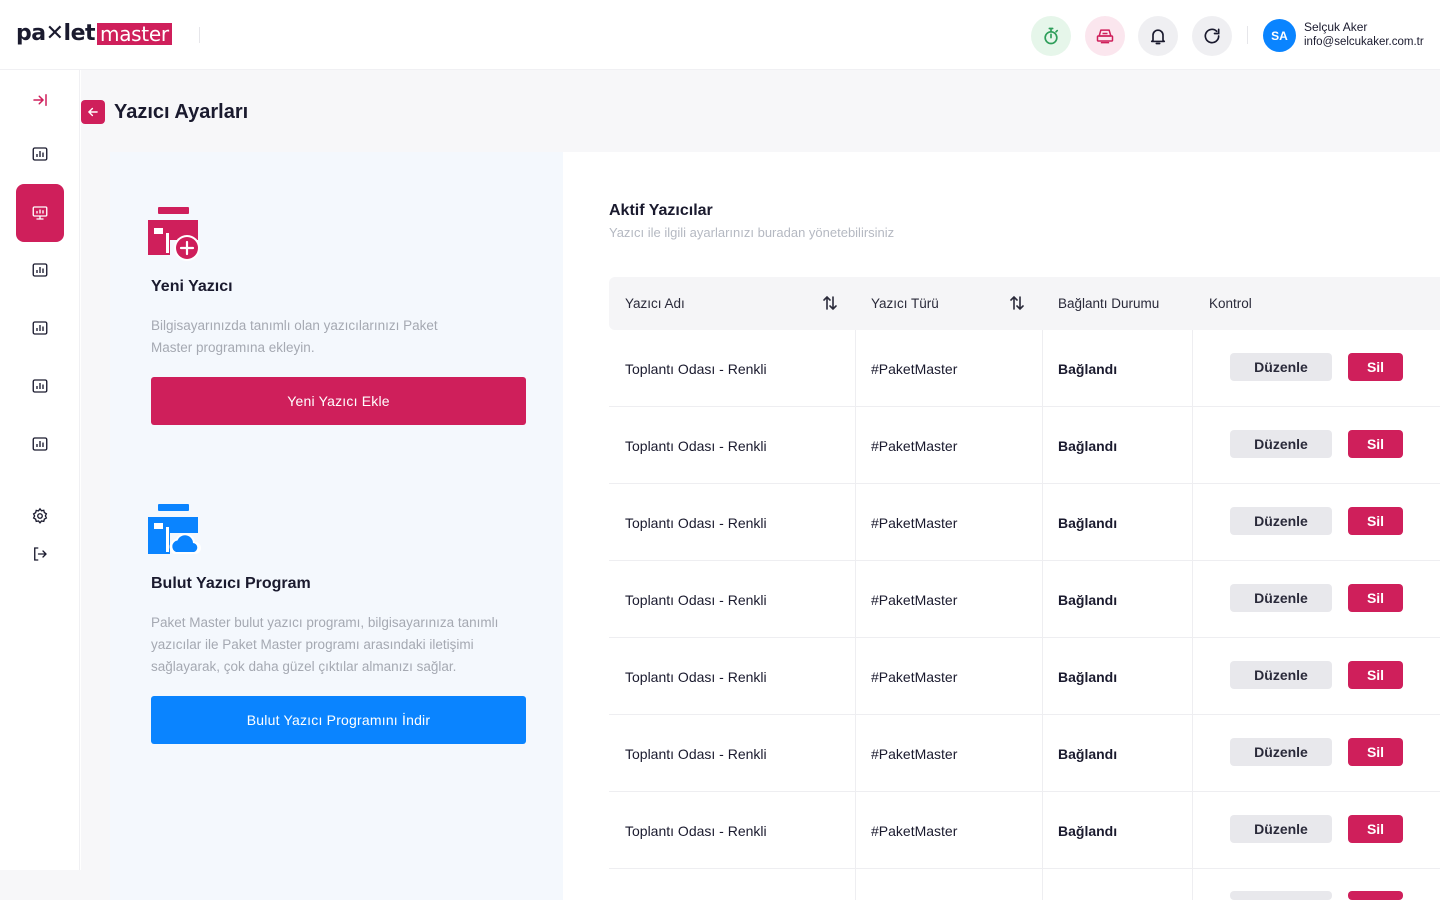 Image resolution: width=1440 pixels, height=900 pixels. I want to click on refresh-icon, so click(1212, 36).